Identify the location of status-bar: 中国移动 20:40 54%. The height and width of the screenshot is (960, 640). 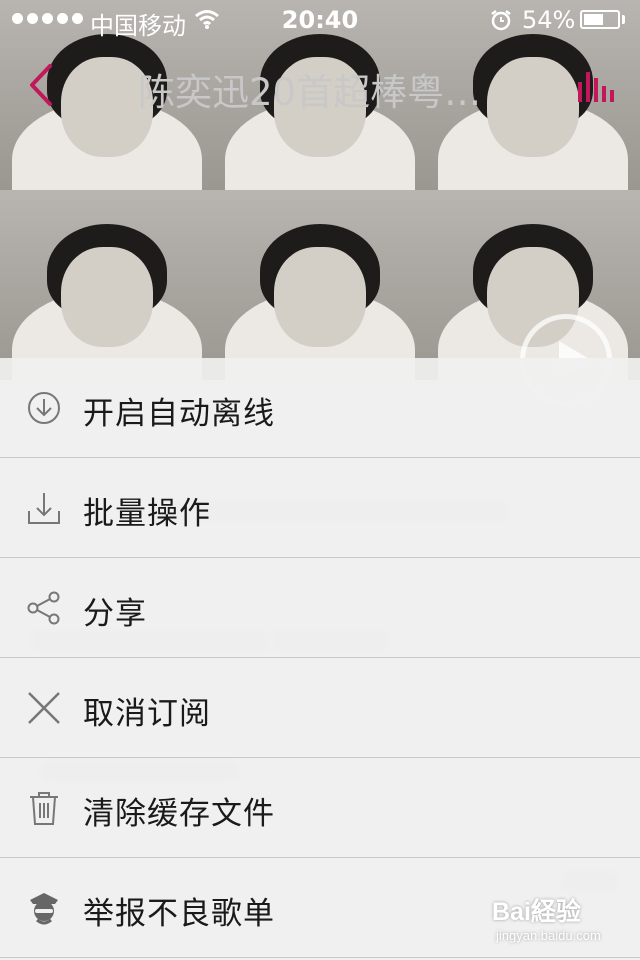
(320, 20).